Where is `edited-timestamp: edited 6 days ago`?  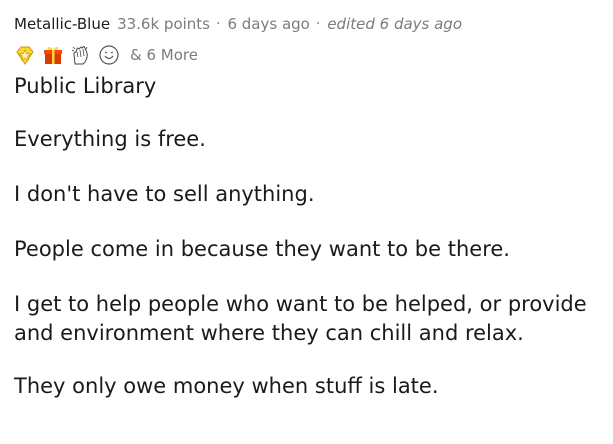 edited-timestamp: edited 6 days ago is located at coordinates (395, 24).